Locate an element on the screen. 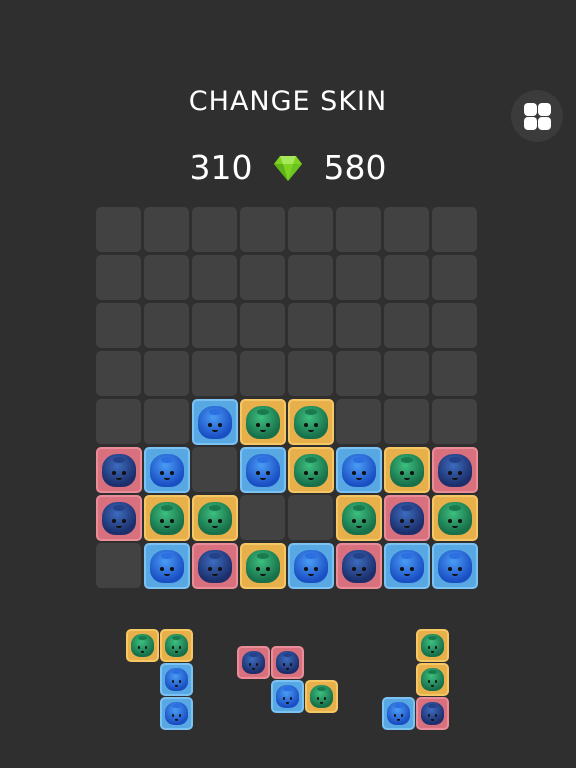 The height and width of the screenshot is (768, 576). score-row: 310 580 is located at coordinates (288, 166).